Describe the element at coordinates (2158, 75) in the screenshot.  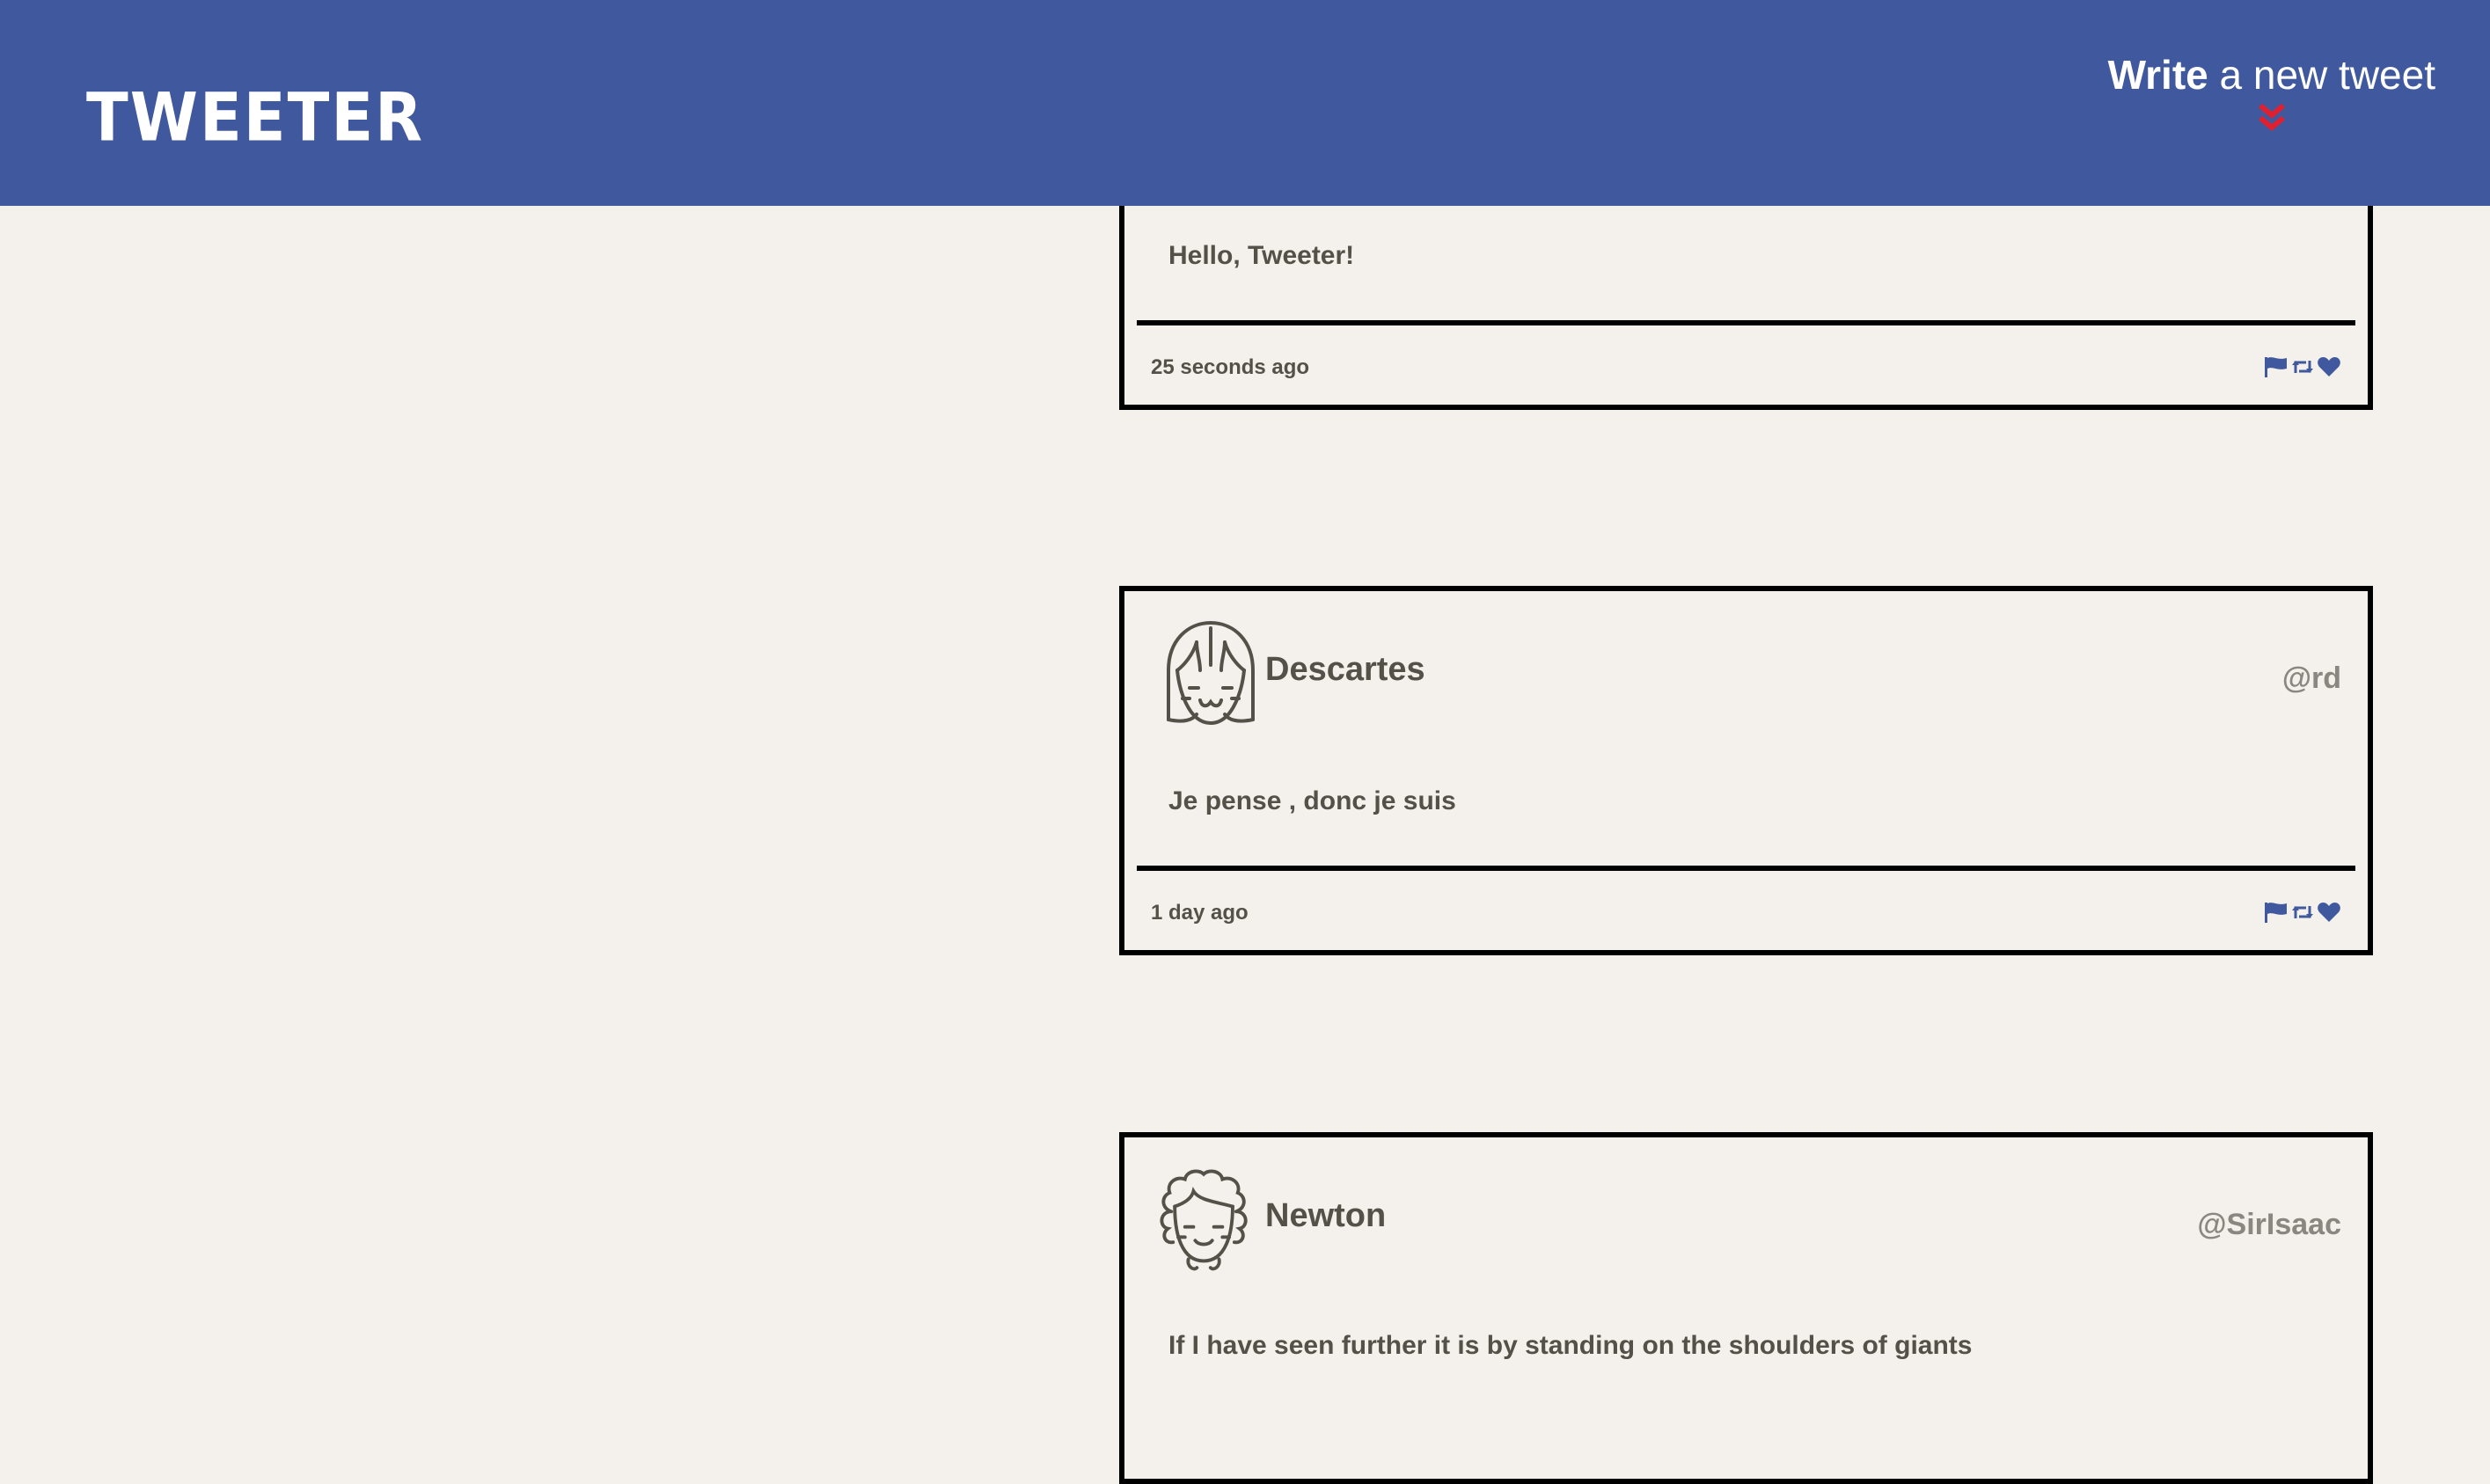
I see `compose-label-bold: Write` at that location.